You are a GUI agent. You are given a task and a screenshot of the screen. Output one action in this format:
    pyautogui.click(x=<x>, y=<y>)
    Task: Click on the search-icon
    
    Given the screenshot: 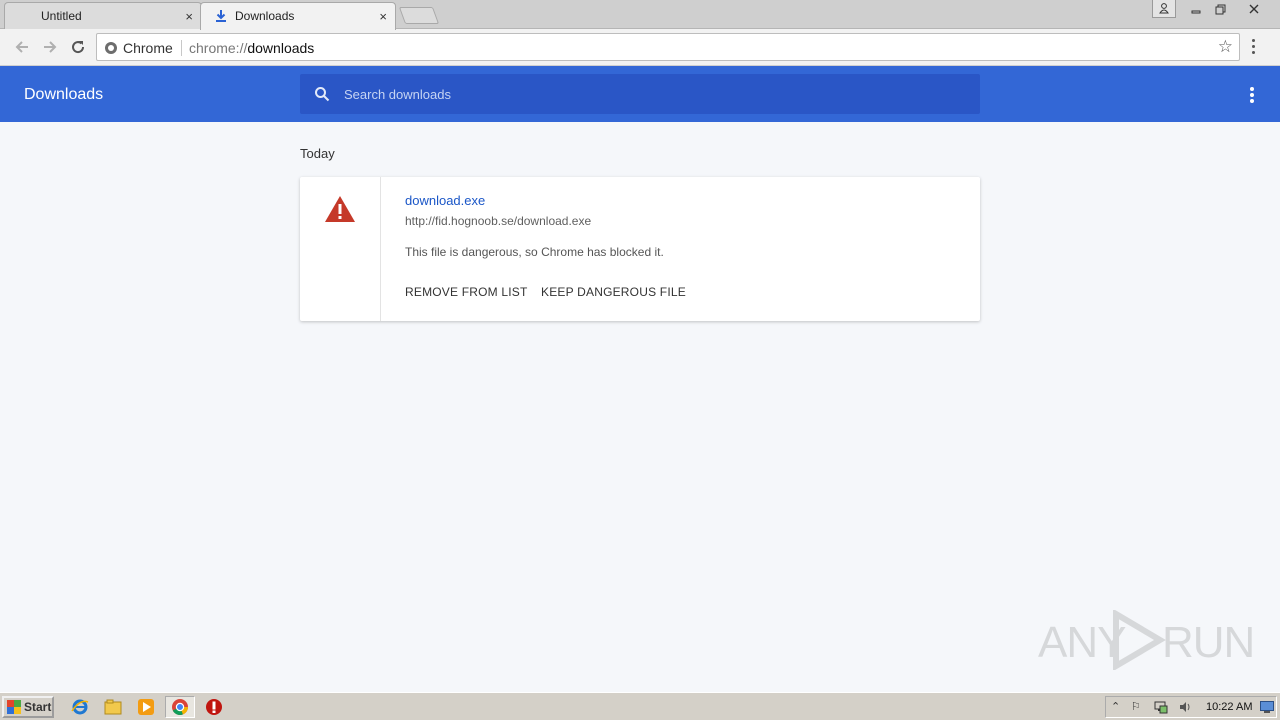 What is the action you would take?
    pyautogui.click(x=322, y=94)
    